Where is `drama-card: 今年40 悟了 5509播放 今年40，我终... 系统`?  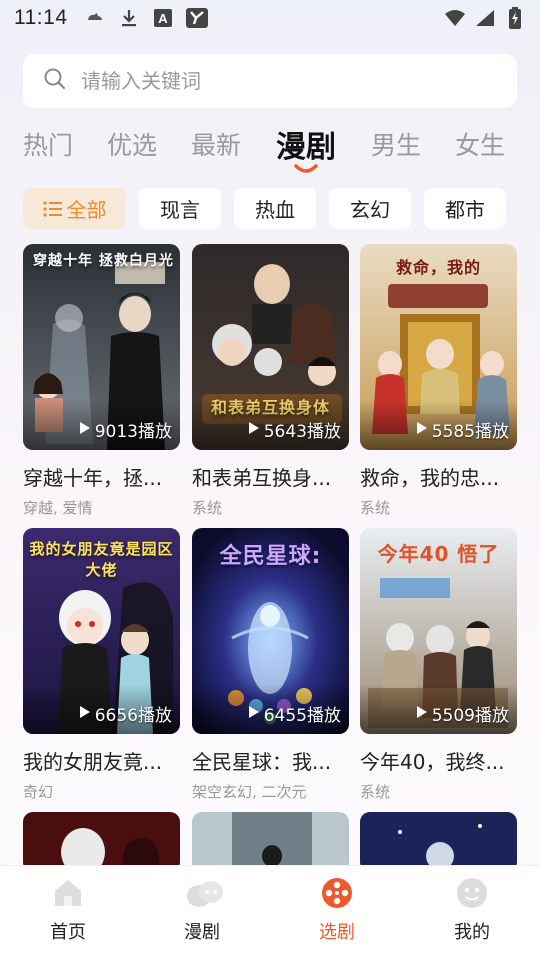
drama-card: 今年40 悟了 5509播放 今年40，我终... 系统 is located at coordinates (438, 665).